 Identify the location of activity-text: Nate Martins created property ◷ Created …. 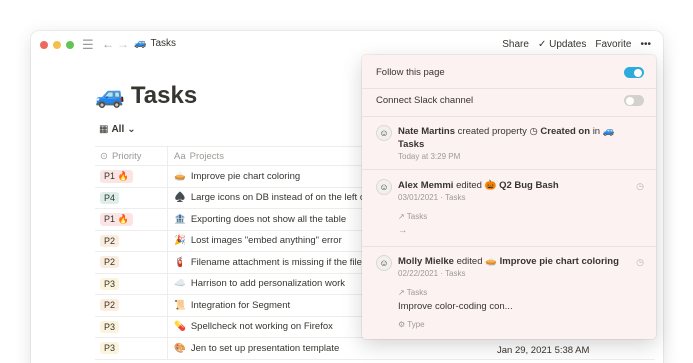
(513, 138).